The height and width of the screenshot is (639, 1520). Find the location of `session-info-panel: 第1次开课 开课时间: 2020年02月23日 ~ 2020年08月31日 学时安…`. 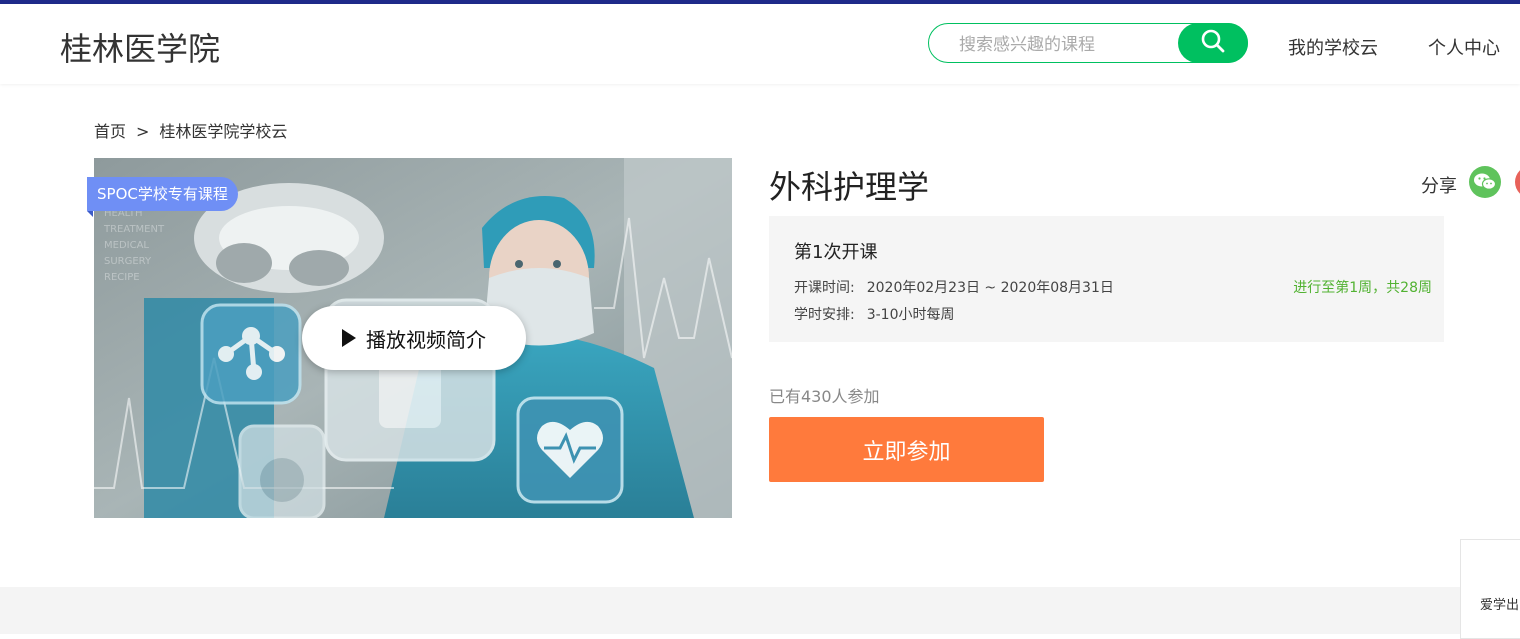

session-info-panel: 第1次开课 开课时间: 2020年02月23日 ~ 2020年08月31日 学时安… is located at coordinates (1106, 279).